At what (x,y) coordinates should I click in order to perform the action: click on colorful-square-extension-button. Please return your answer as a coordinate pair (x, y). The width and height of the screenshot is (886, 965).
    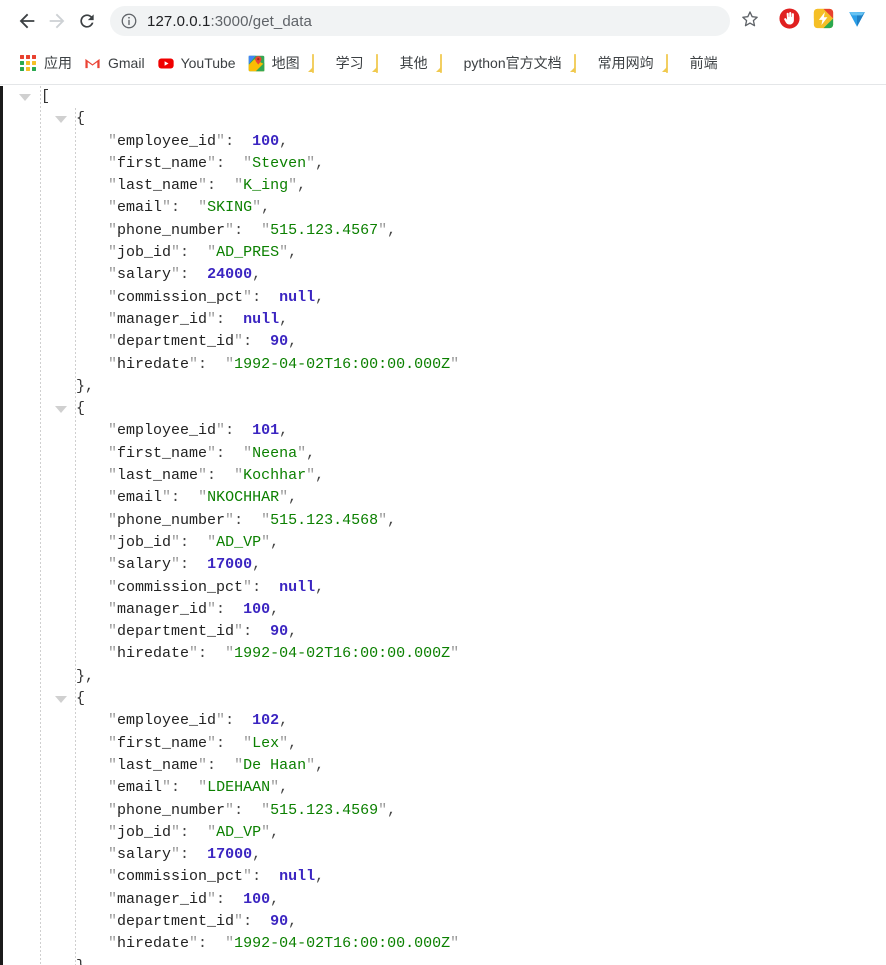
    Looking at the image, I should click on (823, 21).